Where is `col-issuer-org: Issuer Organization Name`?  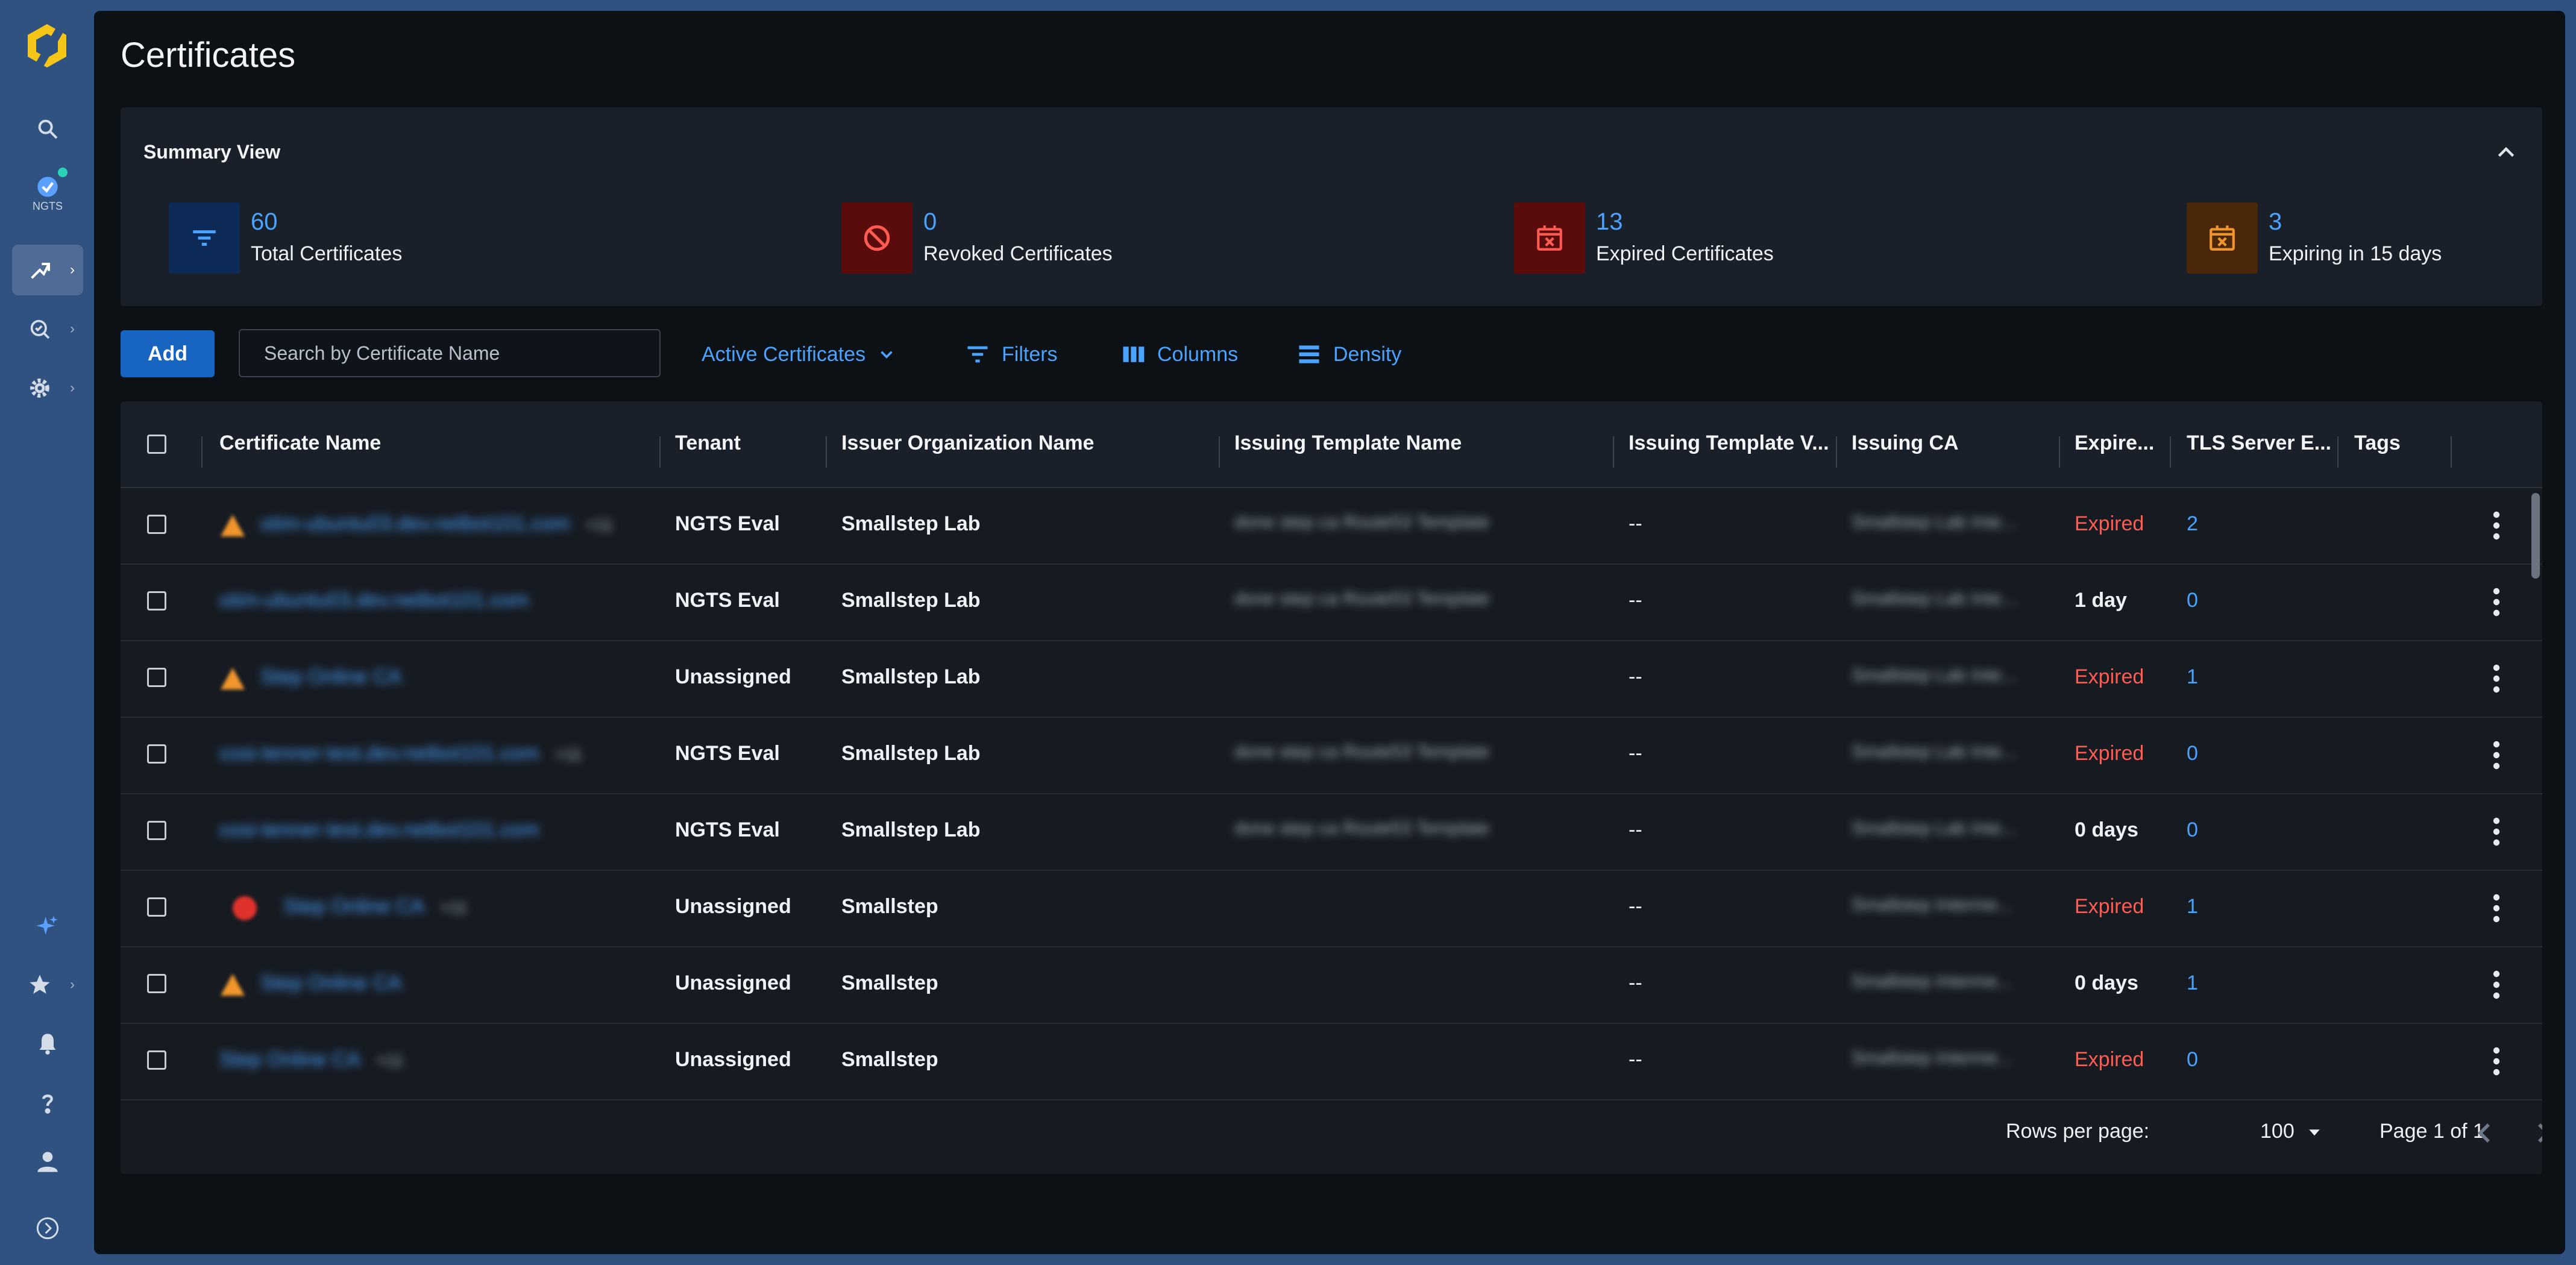 col-issuer-org: Issuer Organization Name is located at coordinates (967, 443).